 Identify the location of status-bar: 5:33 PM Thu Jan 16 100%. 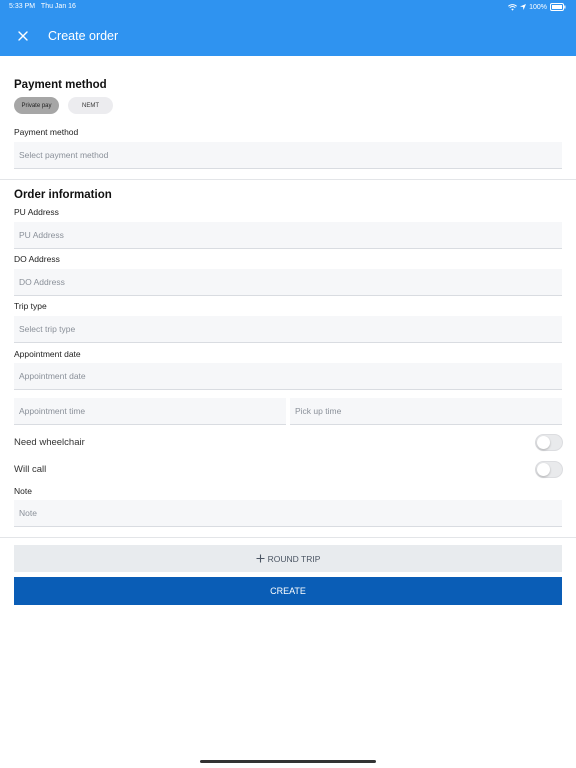
(288, 7).